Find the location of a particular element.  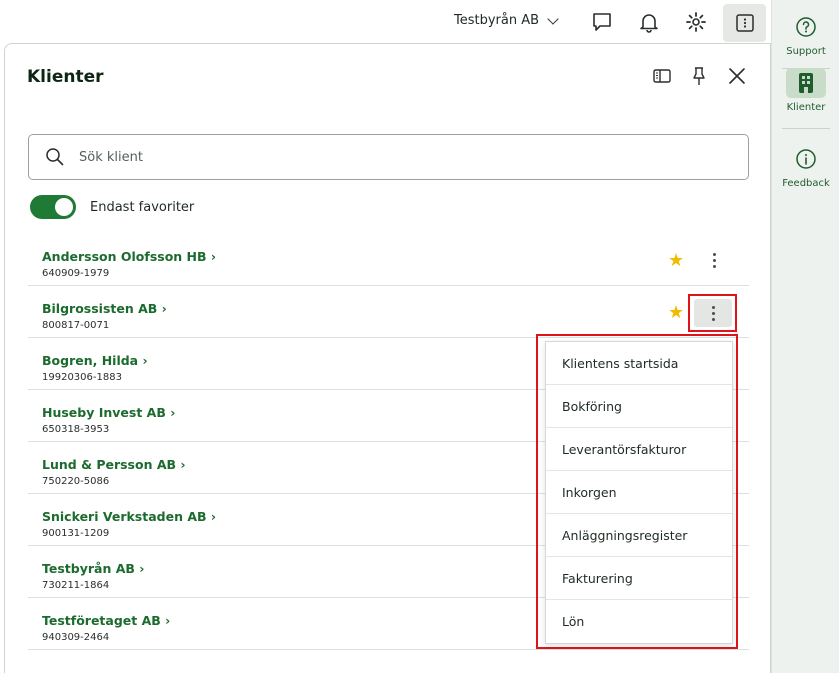

help-icon is located at coordinates (806, 27).